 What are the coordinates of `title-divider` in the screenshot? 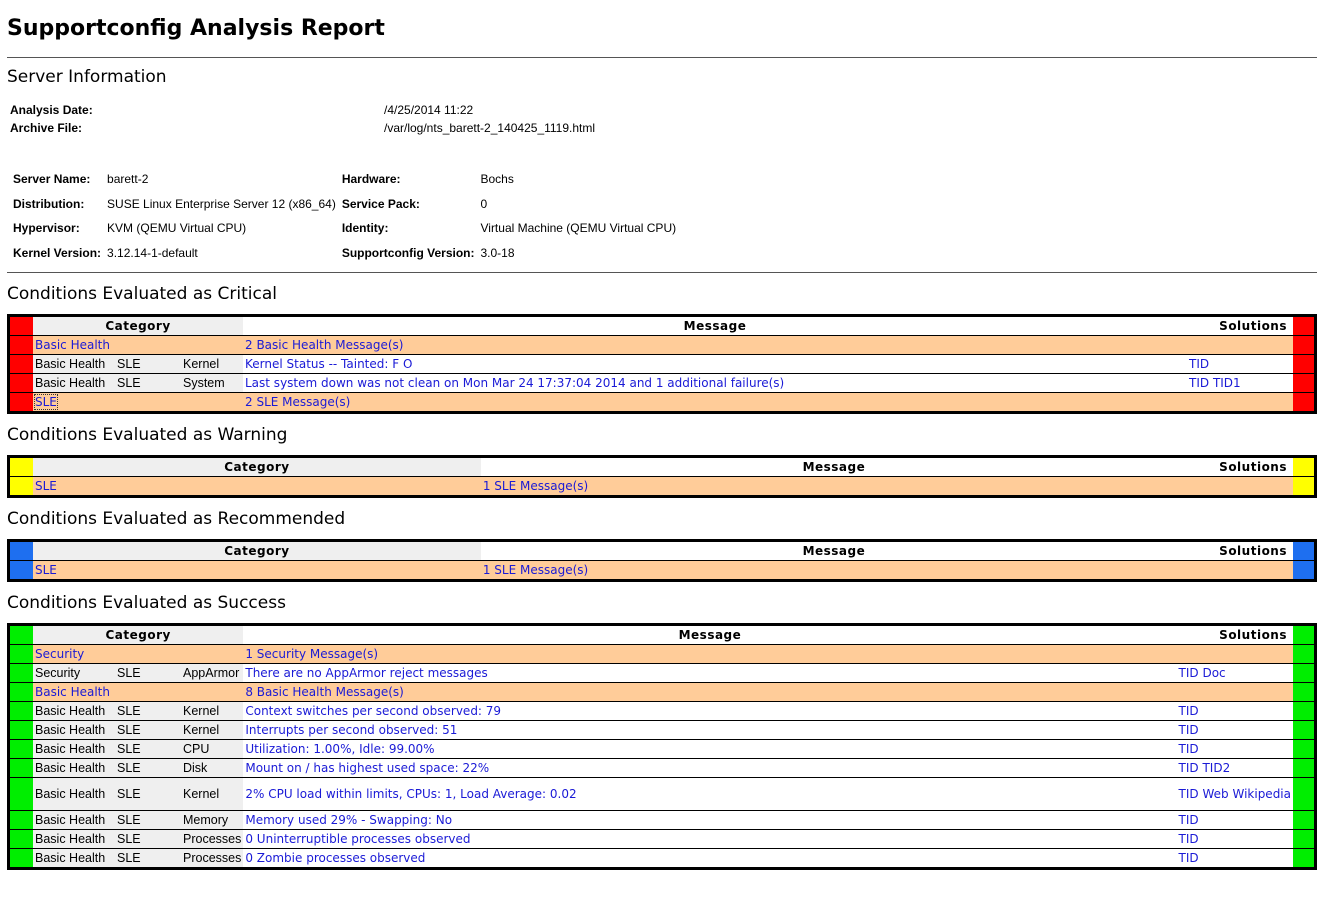 It's located at (662, 57).